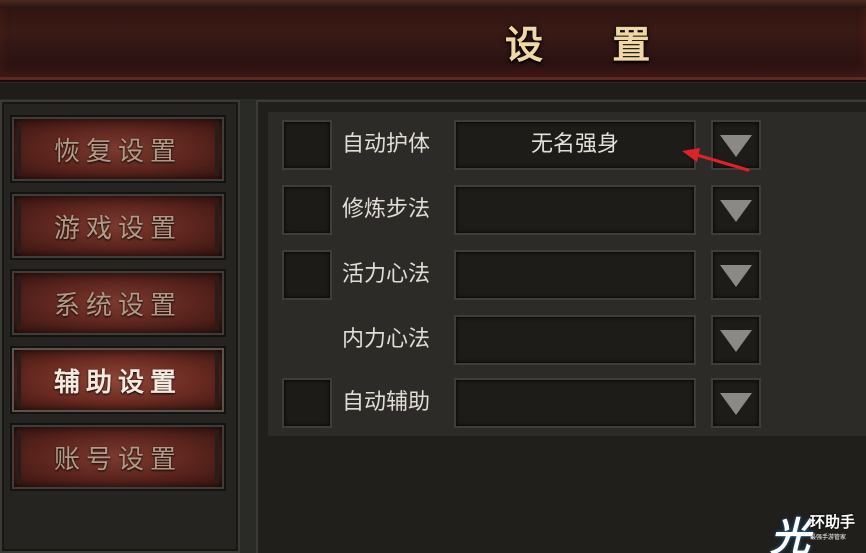 This screenshot has width=866, height=553. I want to click on sidebar-item-label: 账号设置, so click(117, 459).